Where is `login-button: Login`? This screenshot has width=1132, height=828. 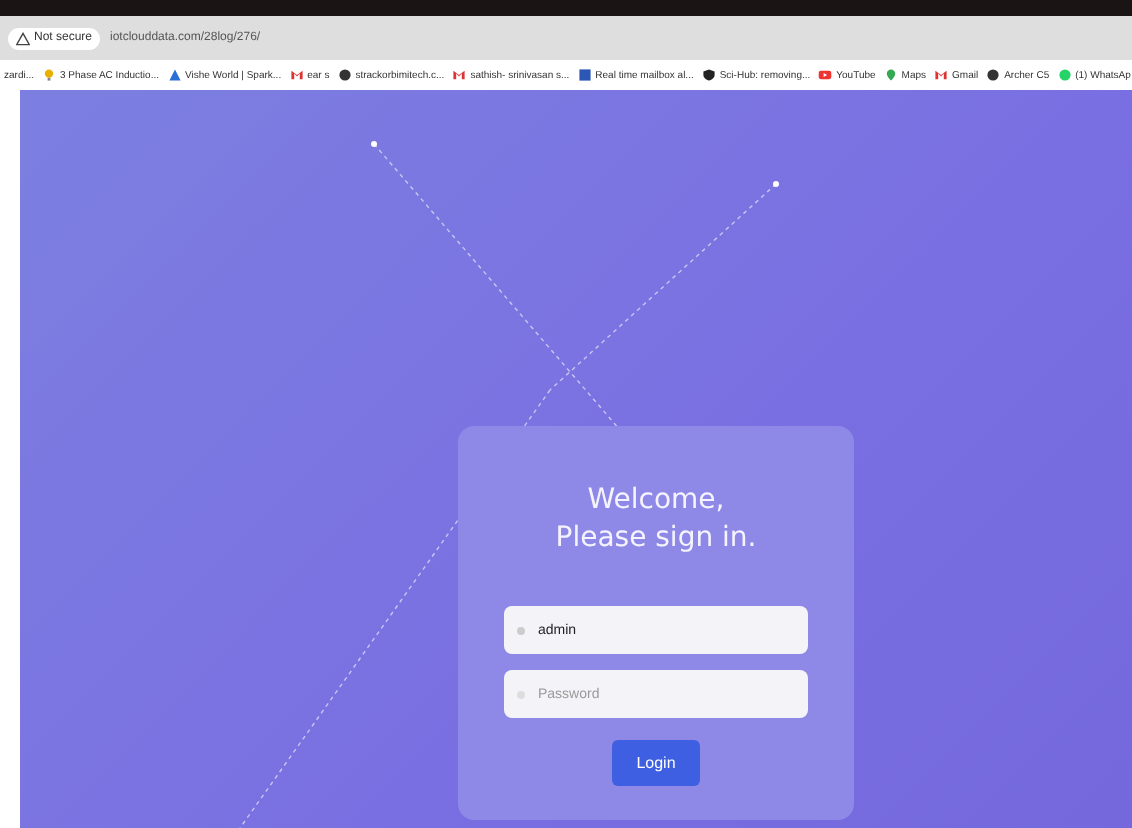 login-button: Login is located at coordinates (656, 763).